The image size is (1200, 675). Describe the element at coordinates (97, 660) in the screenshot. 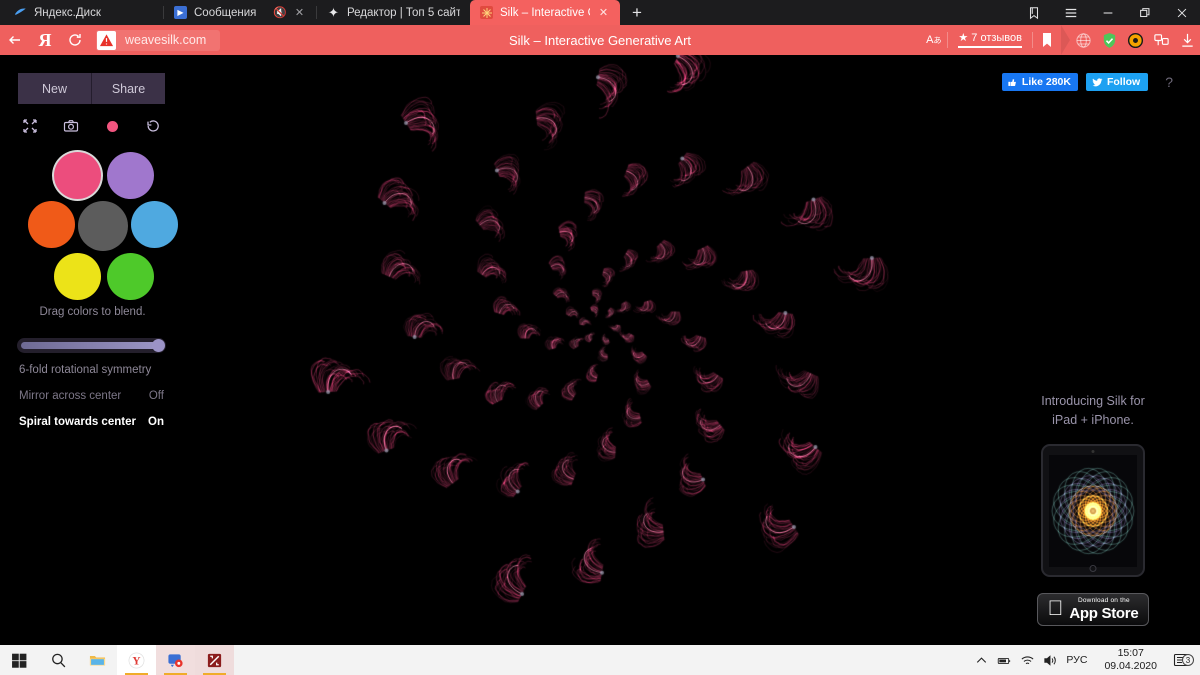

I see `file-explorer-button` at that location.